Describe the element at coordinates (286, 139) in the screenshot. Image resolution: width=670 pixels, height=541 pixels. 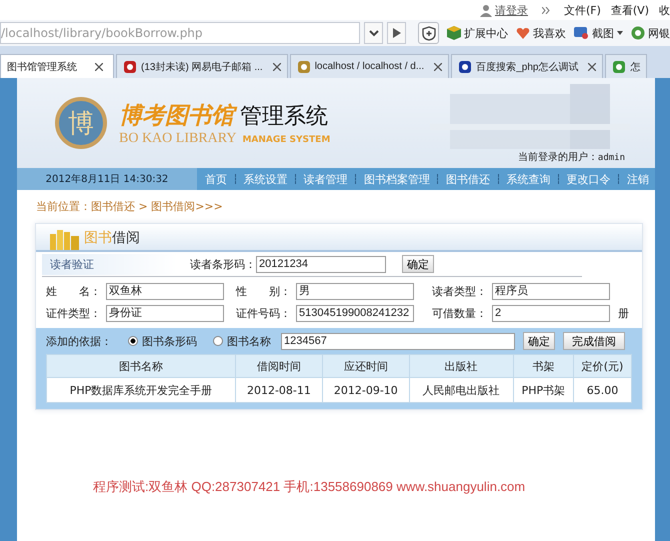
I see `system-subtitle: MANAGE SYSTEM` at that location.